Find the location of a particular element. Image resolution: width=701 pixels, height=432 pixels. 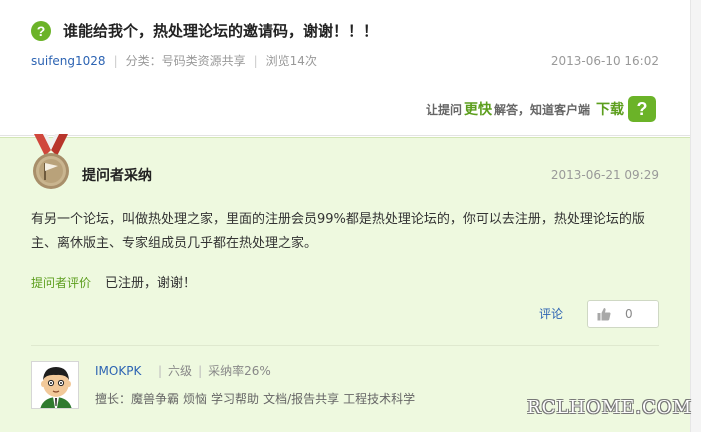

expertise-label: 擅长： is located at coordinates (113, 399).